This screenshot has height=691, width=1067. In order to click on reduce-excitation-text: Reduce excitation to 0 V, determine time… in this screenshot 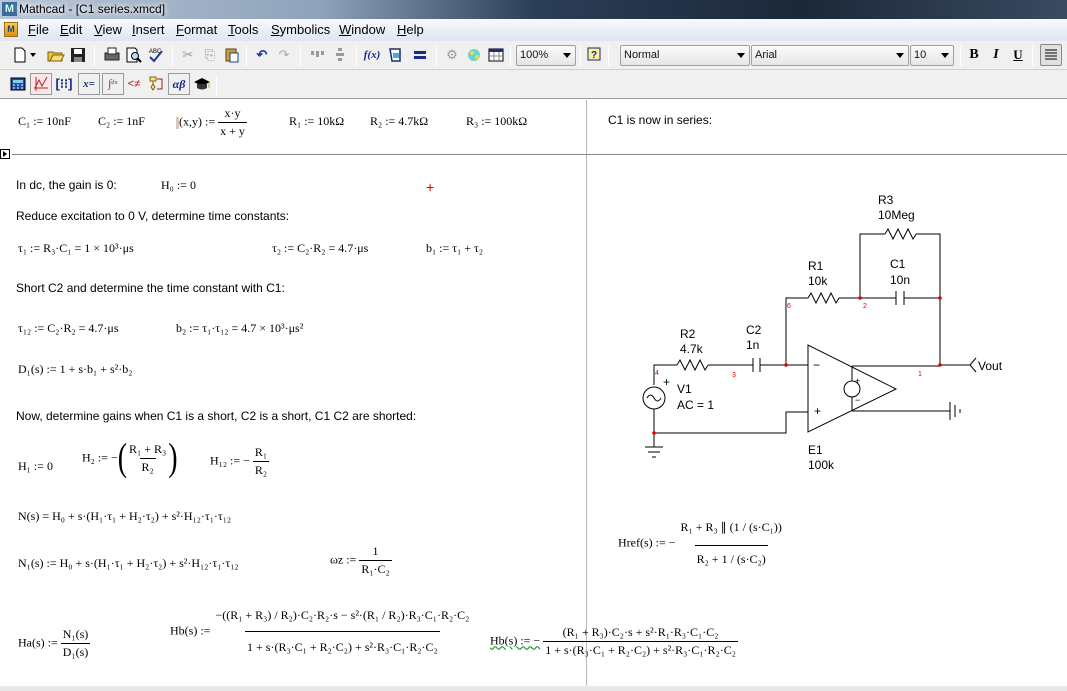, I will do `click(152, 216)`.